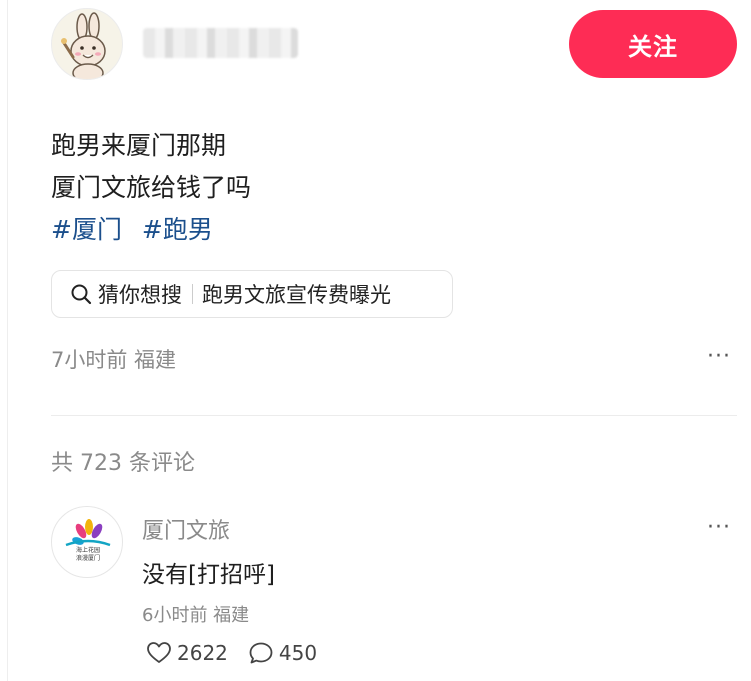  Describe the element at coordinates (261, 653) in the screenshot. I see `comment-icon` at that location.